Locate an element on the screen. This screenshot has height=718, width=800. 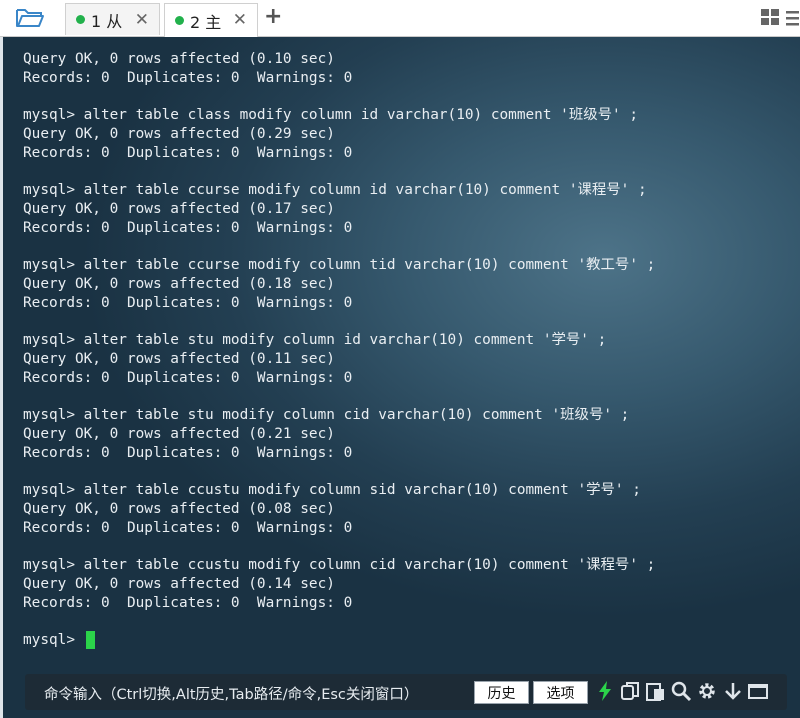
terminal-line: Query OK, 0 rows affected (0.29 sec) is located at coordinates (179, 134).